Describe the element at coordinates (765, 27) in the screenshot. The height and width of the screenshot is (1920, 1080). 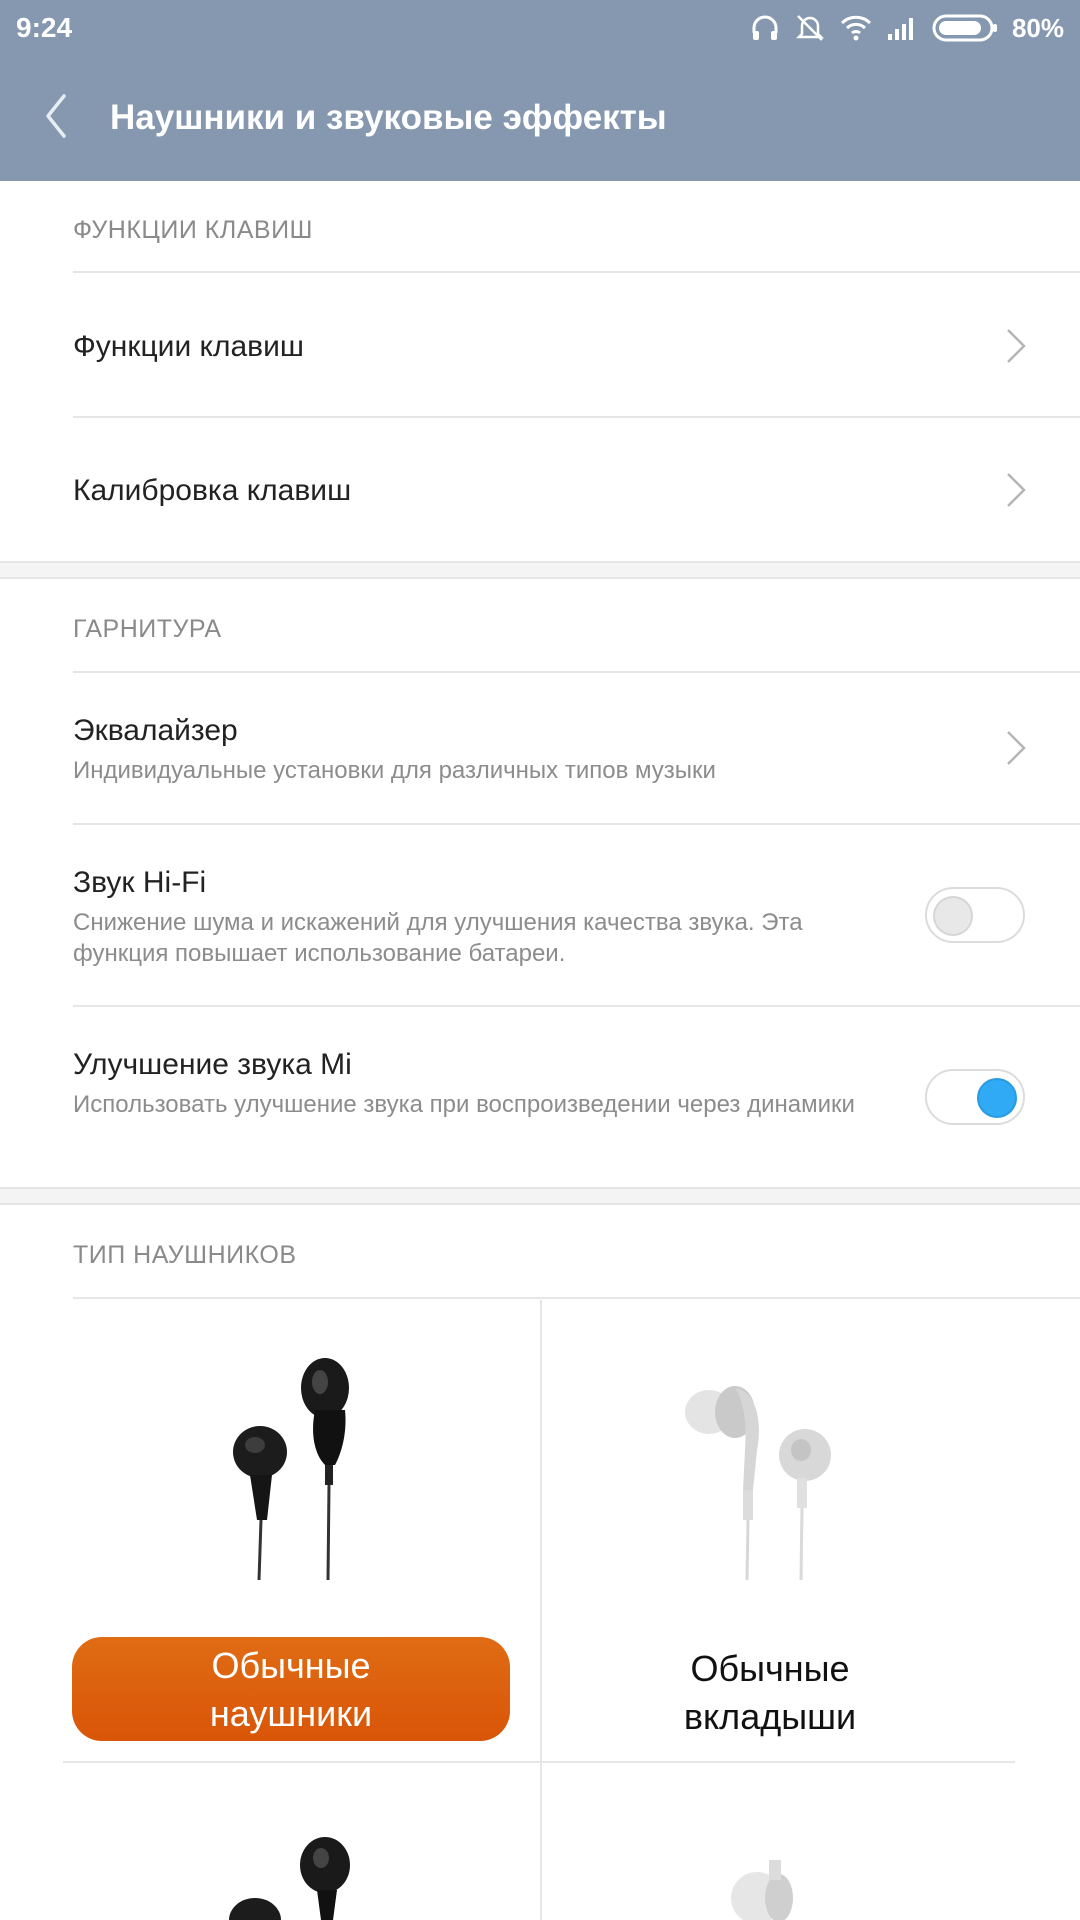
I see `headset-icon` at that location.